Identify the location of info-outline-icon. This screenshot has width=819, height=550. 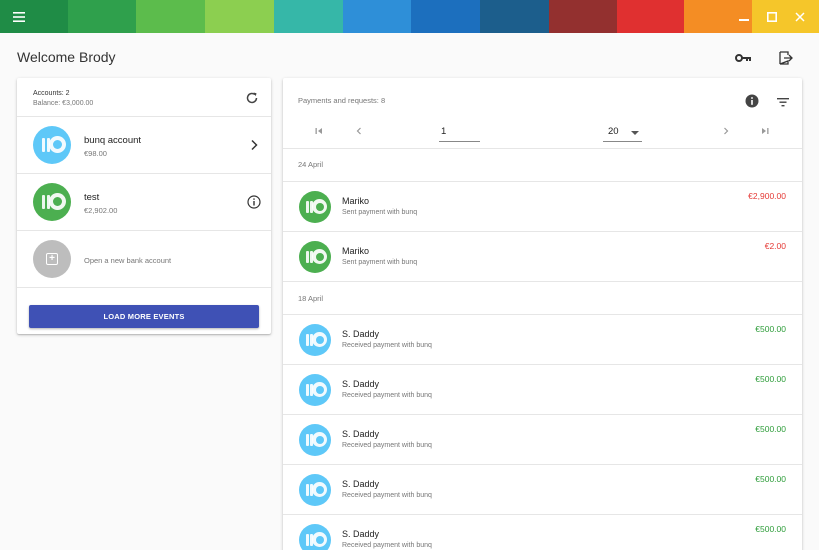
(254, 202).